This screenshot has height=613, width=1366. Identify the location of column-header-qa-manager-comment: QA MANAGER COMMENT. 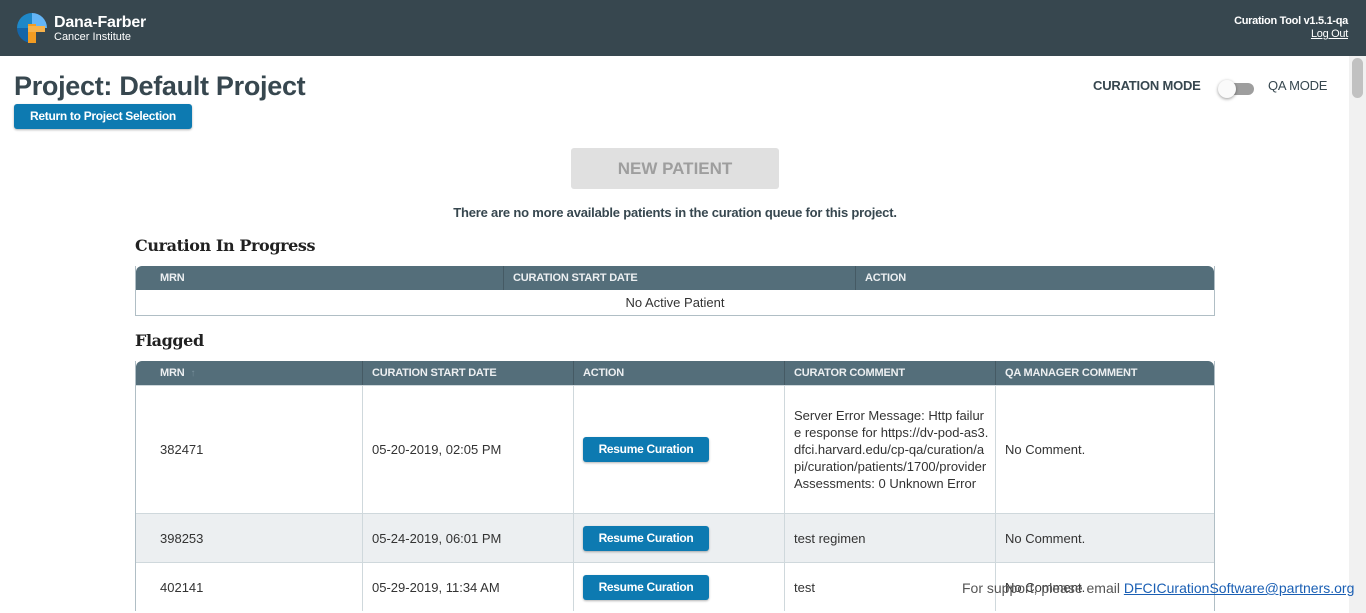
(1105, 373).